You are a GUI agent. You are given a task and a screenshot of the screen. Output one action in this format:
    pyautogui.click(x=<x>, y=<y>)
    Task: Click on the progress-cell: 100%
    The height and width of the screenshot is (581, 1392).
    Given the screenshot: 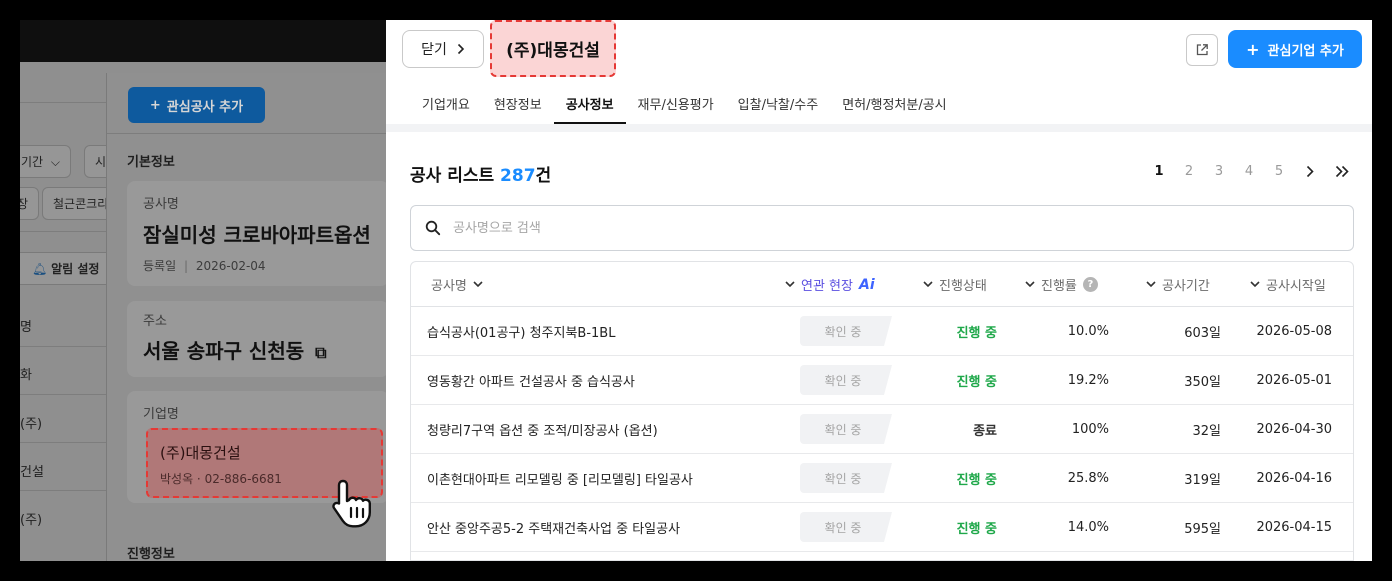 What is the action you would take?
    pyautogui.click(x=1090, y=429)
    